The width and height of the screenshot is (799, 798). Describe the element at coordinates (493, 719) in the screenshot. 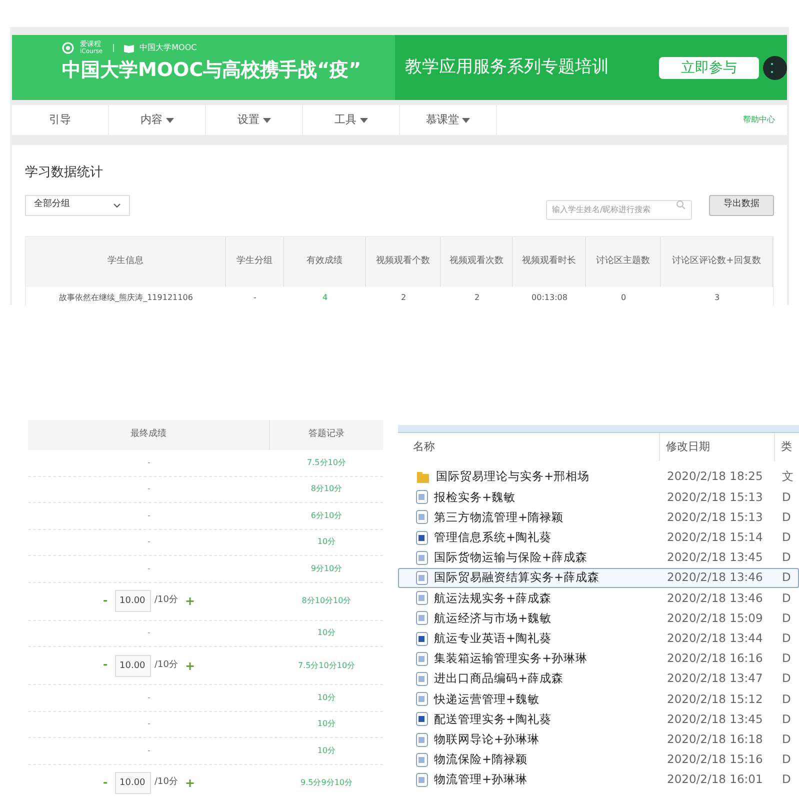

I see `file-name: 配送管理实务+陶礼葵` at that location.